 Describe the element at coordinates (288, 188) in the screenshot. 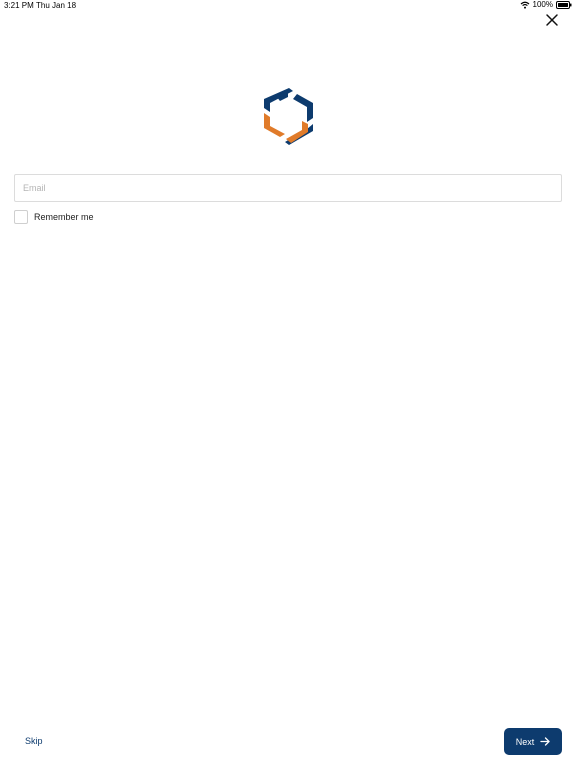

I see `email-field` at that location.